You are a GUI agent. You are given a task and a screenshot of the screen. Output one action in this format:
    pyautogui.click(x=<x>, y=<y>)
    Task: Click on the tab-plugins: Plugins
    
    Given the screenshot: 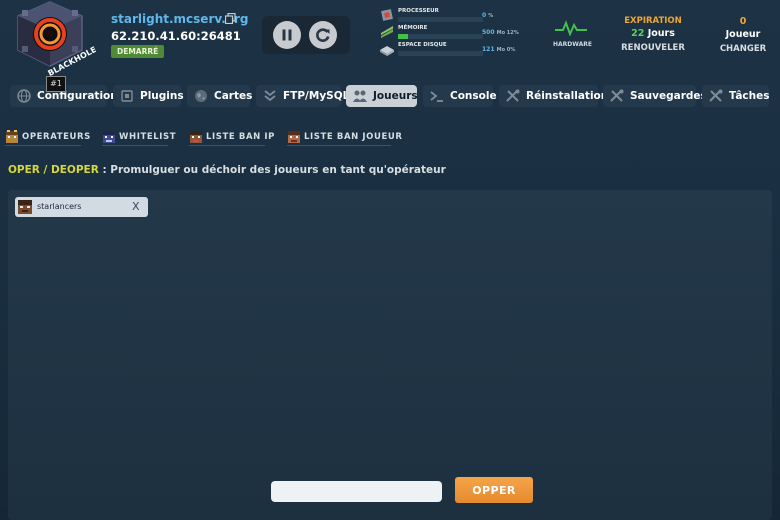 What is the action you would take?
    pyautogui.click(x=148, y=96)
    